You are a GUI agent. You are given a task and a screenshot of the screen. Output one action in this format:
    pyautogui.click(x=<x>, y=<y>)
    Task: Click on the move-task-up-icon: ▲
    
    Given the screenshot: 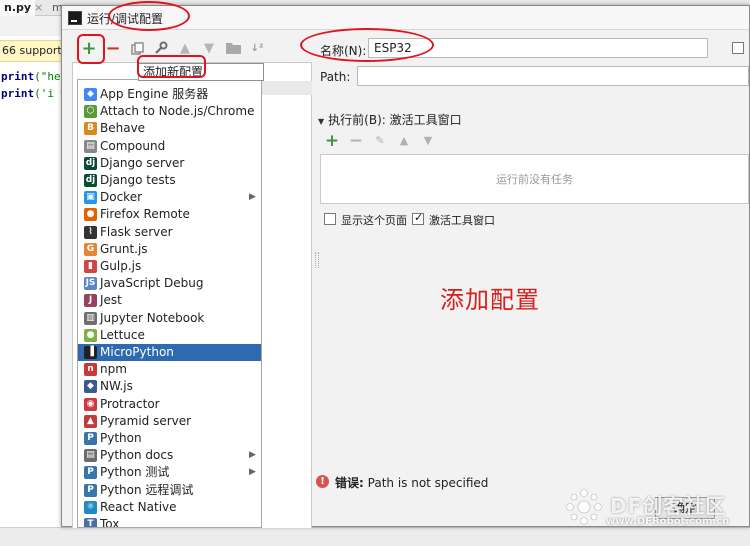 What is the action you would take?
    pyautogui.click(x=404, y=141)
    